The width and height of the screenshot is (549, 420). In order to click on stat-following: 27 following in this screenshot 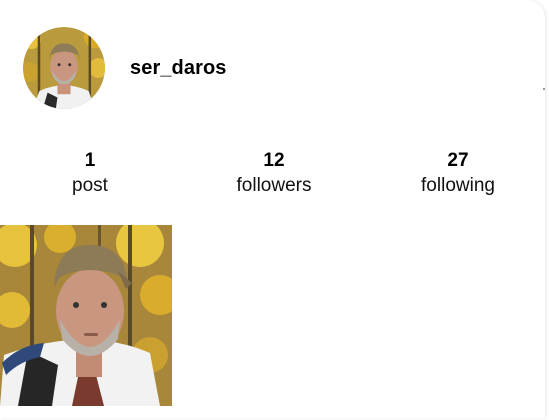, I will do `click(458, 175)`.